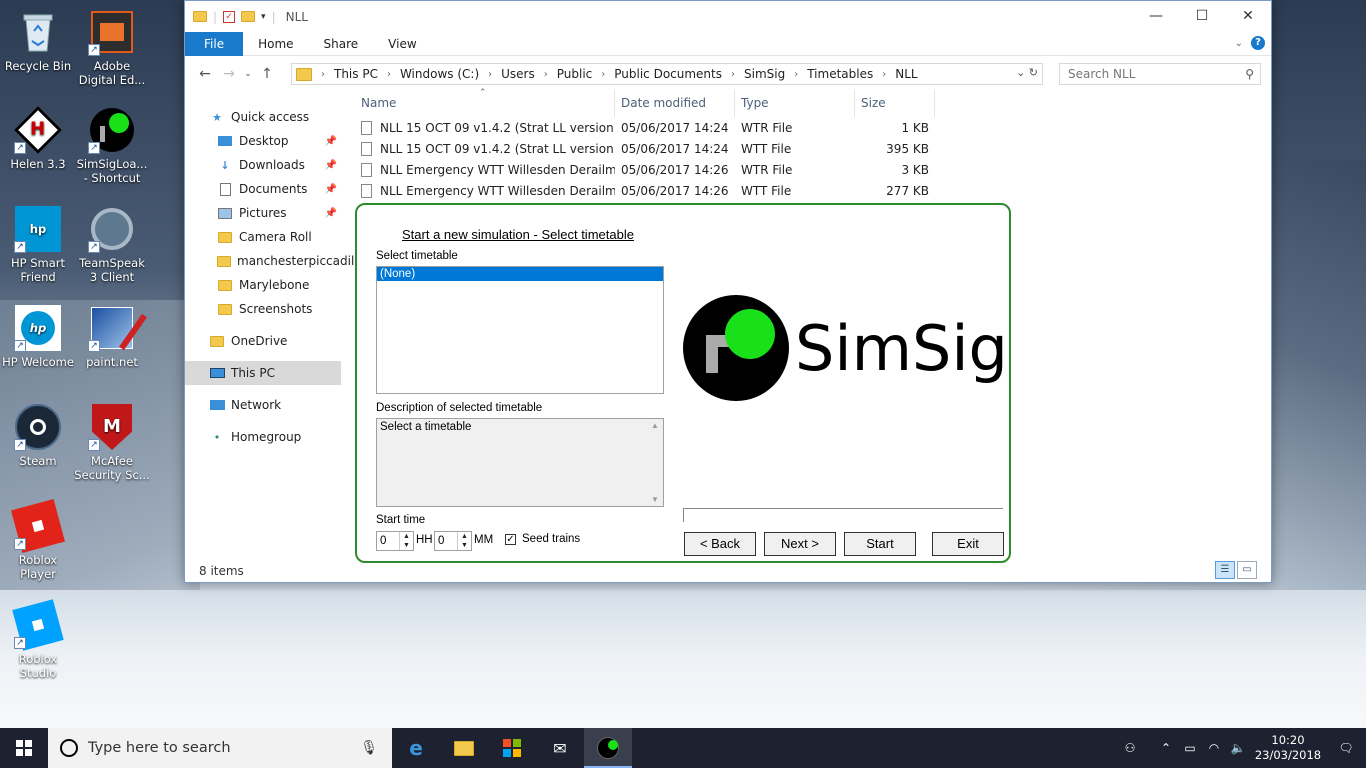 Image resolution: width=1366 pixels, height=768 pixels. I want to click on roblox-player-icon: ↗, so click(38, 526).